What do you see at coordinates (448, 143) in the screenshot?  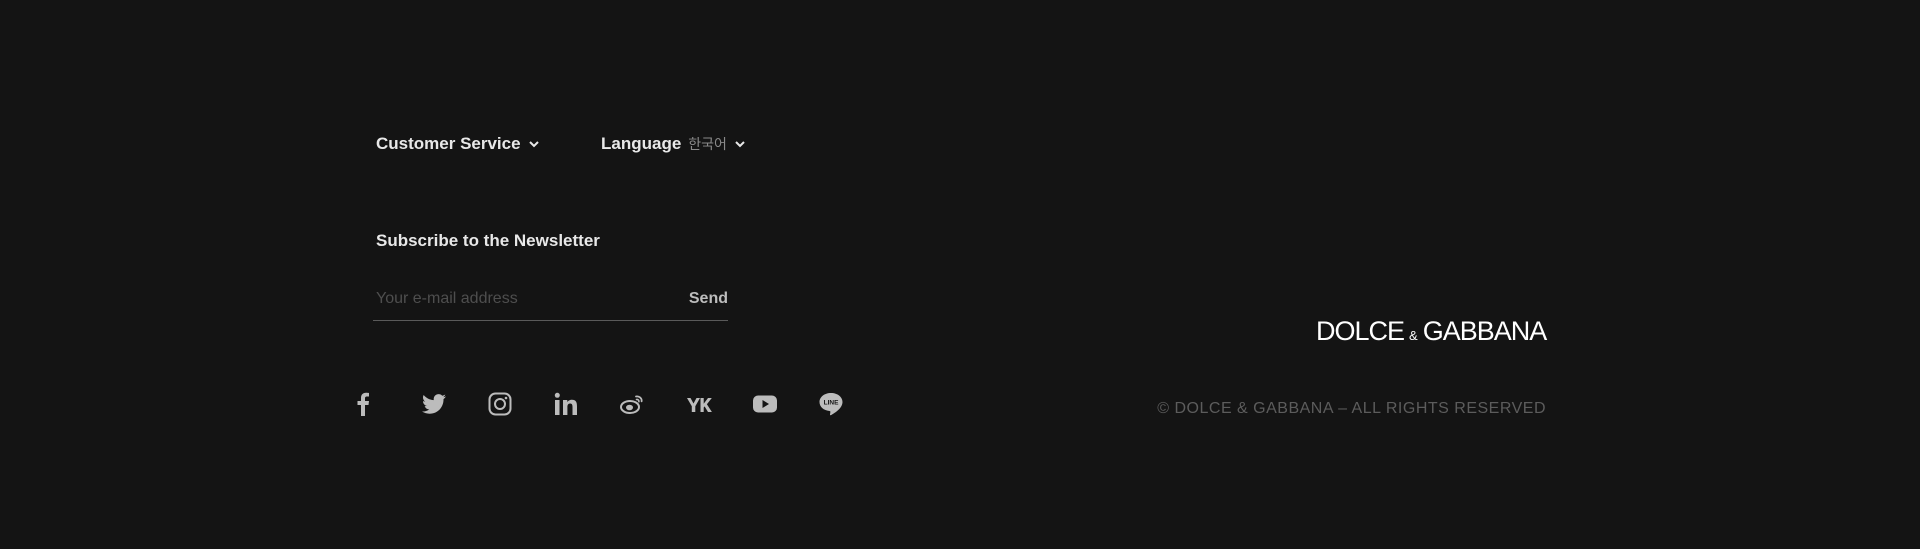 I see `customer-service-label: Customer Service` at bounding box center [448, 143].